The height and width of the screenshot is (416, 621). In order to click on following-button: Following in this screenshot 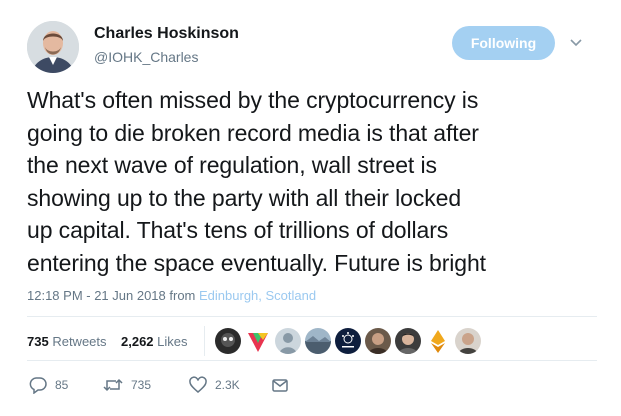, I will do `click(503, 43)`.